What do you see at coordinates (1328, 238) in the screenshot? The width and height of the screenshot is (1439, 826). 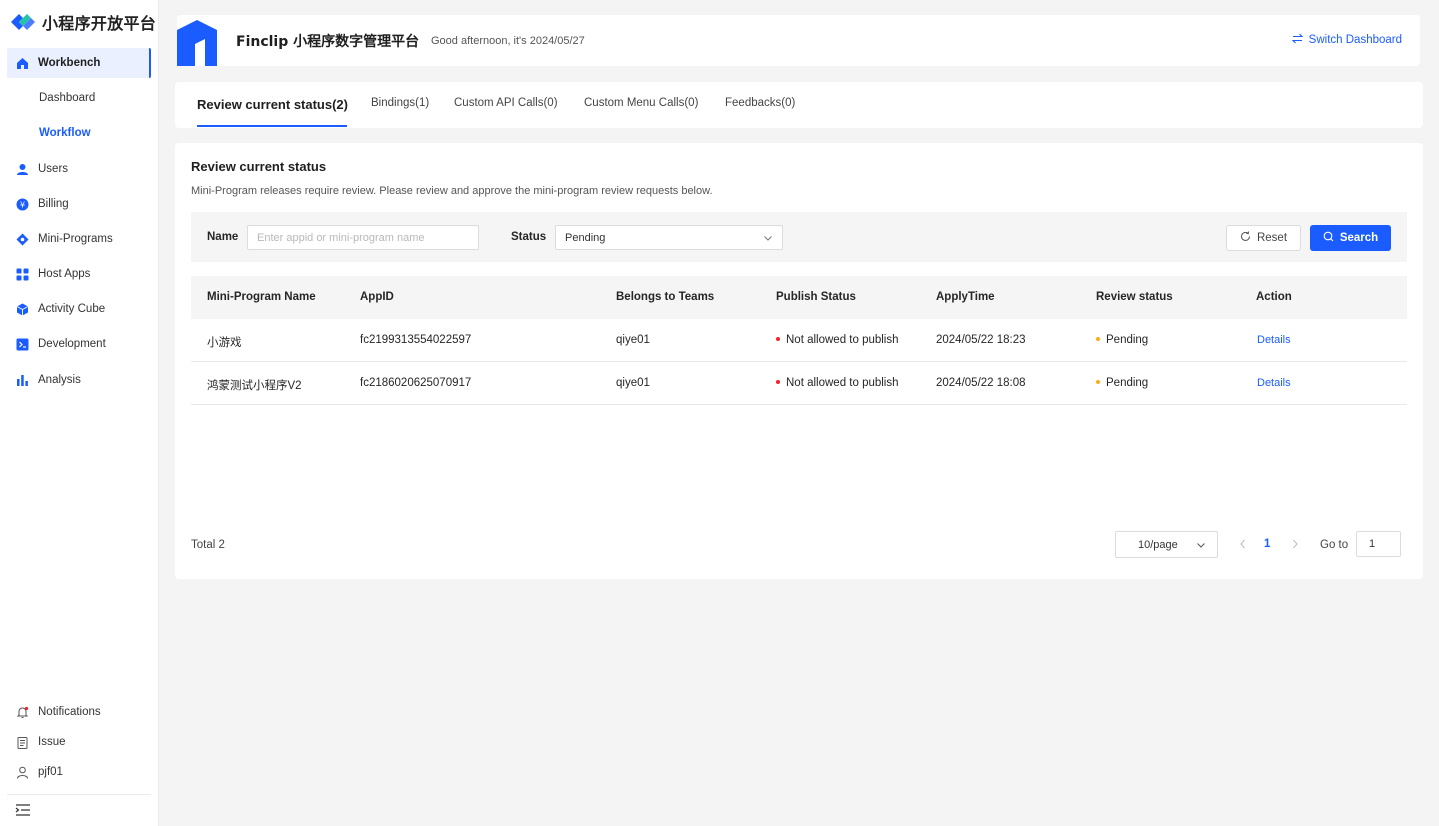 I see `search-icon` at bounding box center [1328, 238].